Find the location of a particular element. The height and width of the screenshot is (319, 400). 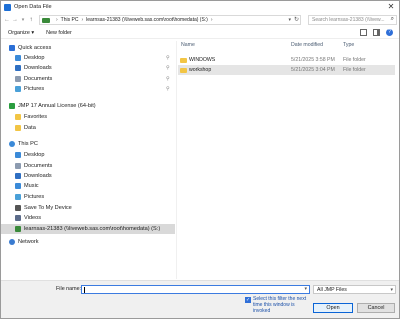

help-icon: ? is located at coordinates (389, 32).